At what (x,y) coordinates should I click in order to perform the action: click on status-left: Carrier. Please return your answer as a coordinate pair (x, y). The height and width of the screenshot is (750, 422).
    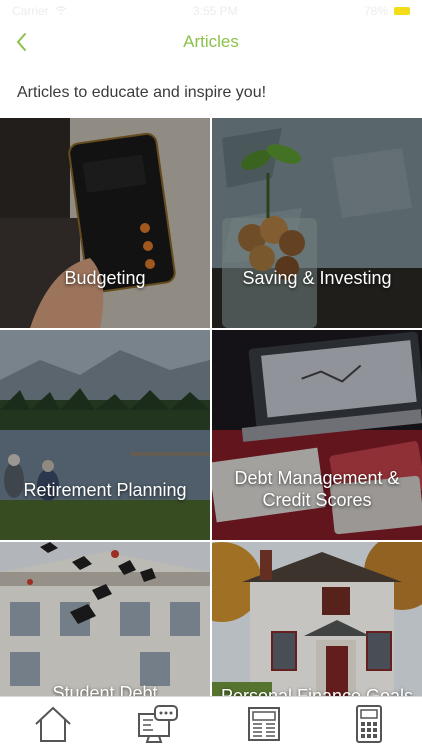
    Looking at the image, I should click on (39, 11).